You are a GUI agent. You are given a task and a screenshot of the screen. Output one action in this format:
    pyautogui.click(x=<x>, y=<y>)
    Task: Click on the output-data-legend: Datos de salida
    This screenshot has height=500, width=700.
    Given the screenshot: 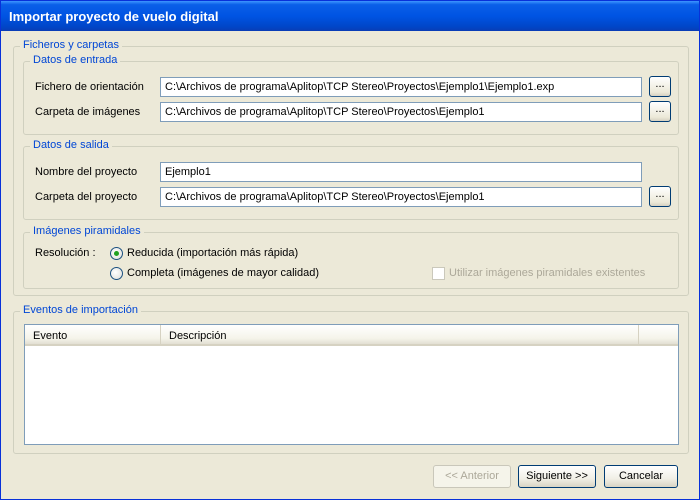 What is the action you would take?
    pyautogui.click(x=71, y=145)
    